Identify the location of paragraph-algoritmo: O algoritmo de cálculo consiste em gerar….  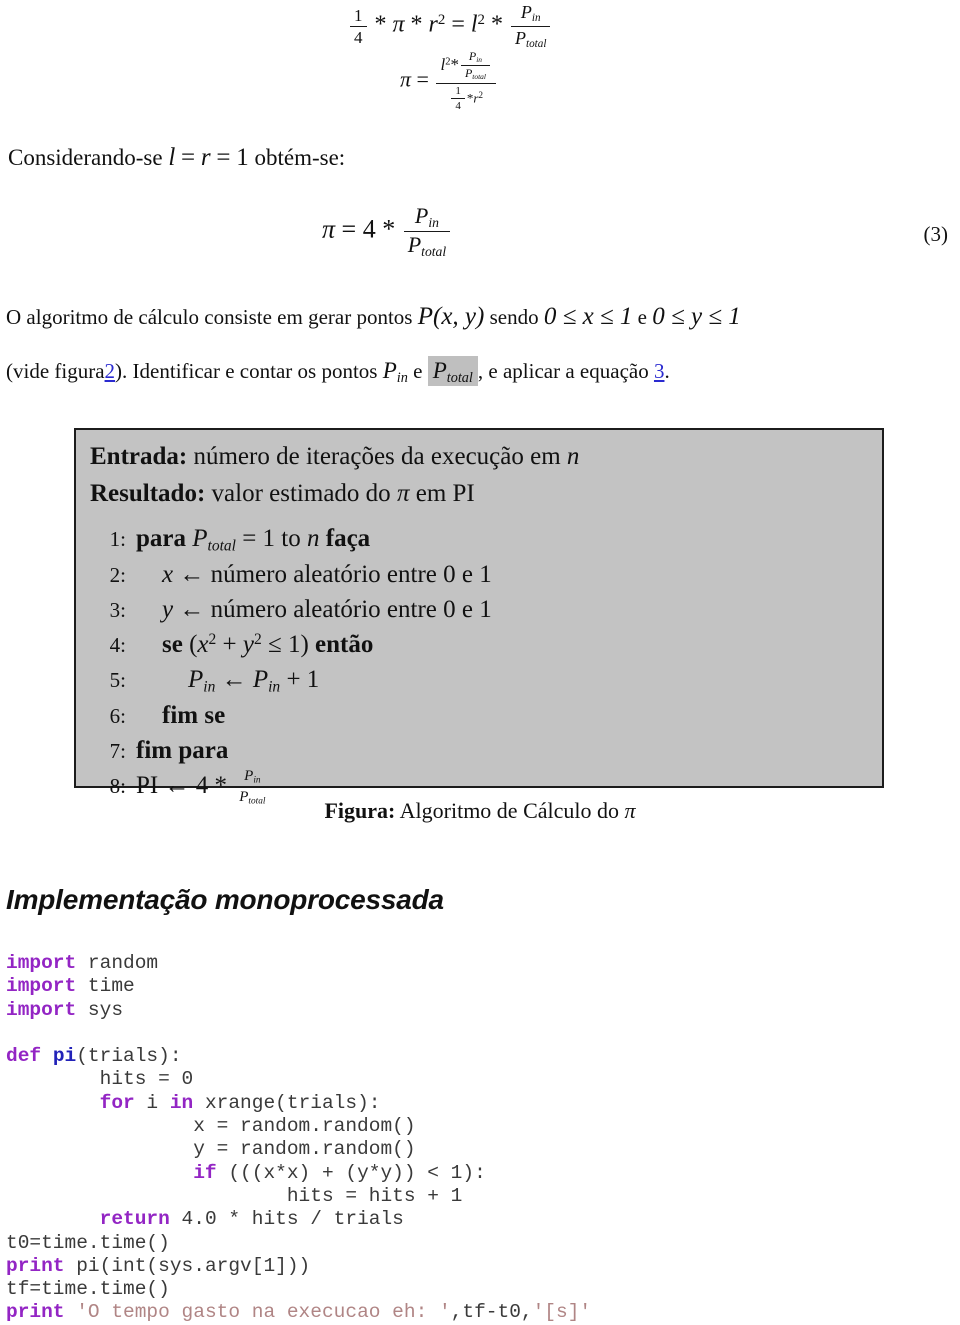
(373, 317).